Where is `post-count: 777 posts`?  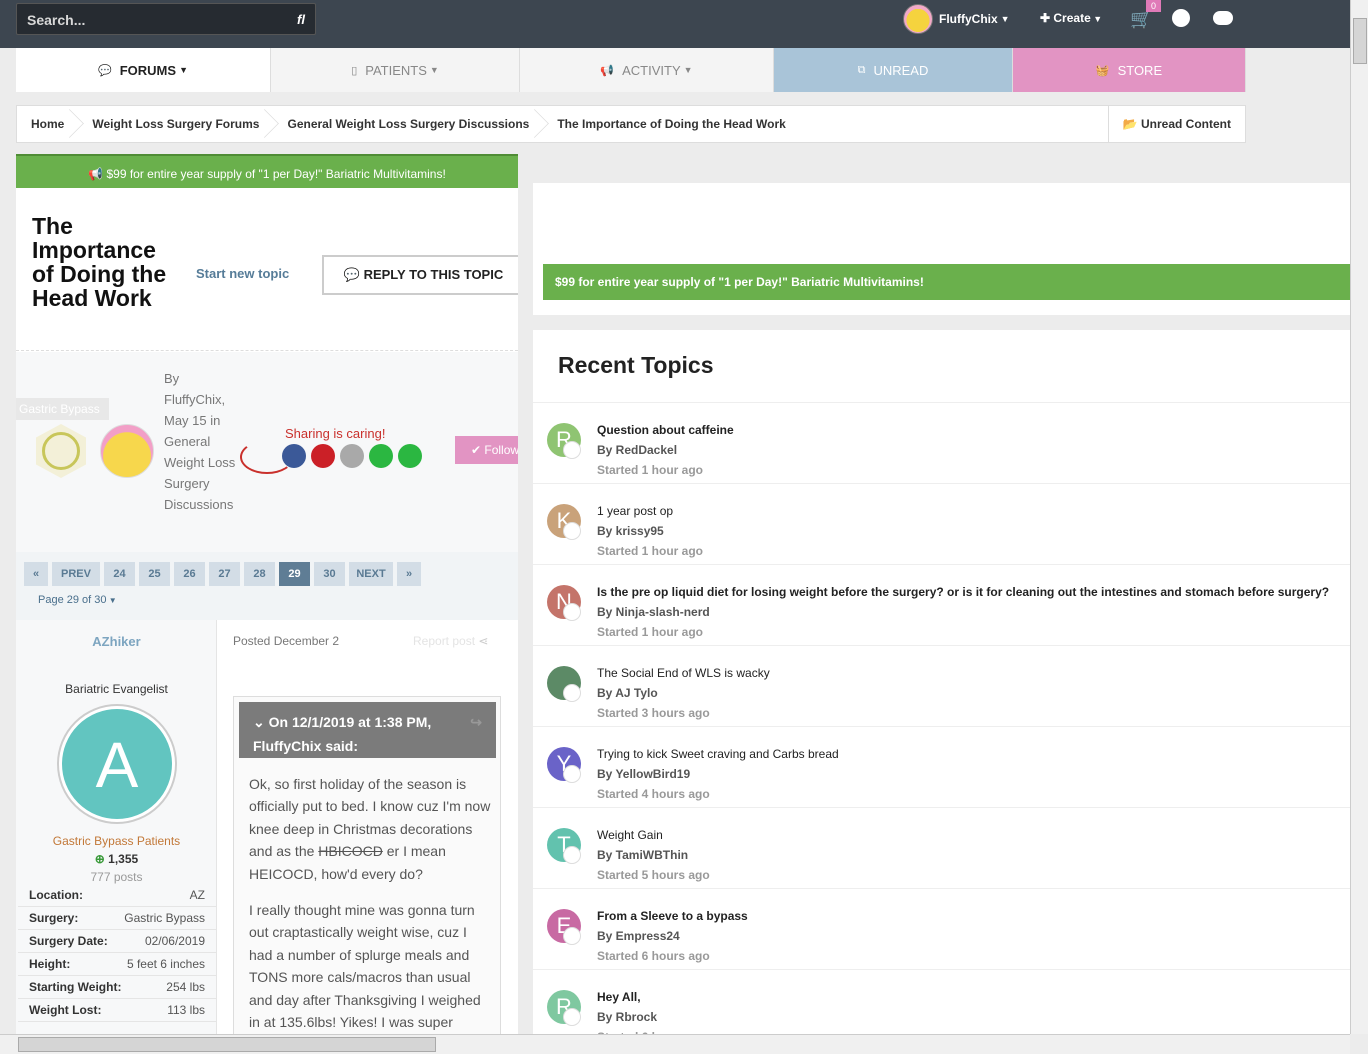 post-count: 777 posts is located at coordinates (116, 877).